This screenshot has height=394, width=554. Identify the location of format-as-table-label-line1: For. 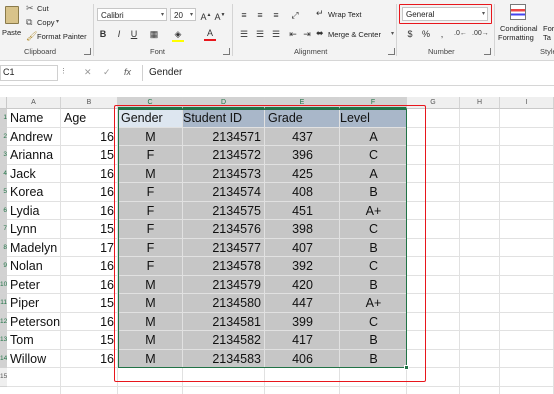
(548, 28).